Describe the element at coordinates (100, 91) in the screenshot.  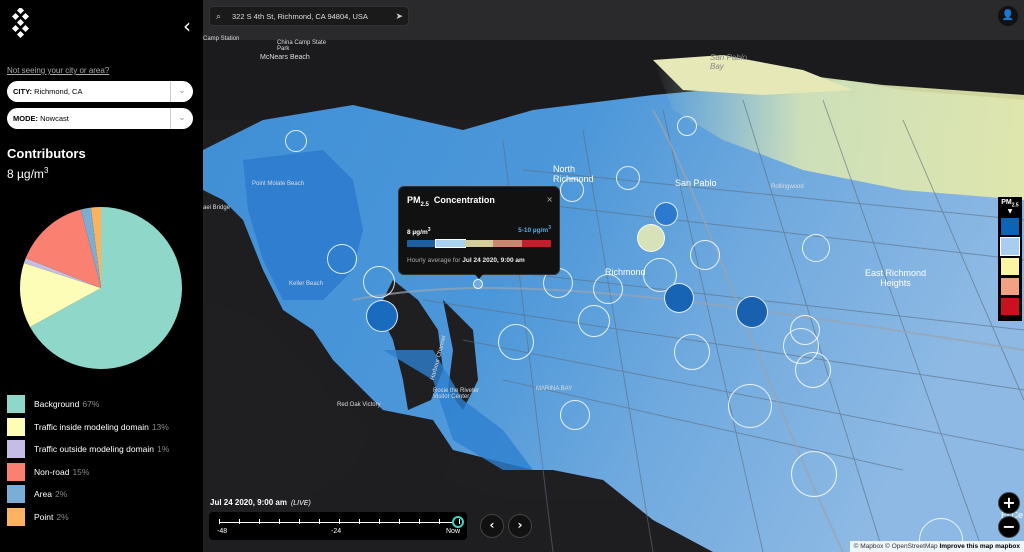
I see `city-select: CITY: Richmond, CA ⌄` at that location.